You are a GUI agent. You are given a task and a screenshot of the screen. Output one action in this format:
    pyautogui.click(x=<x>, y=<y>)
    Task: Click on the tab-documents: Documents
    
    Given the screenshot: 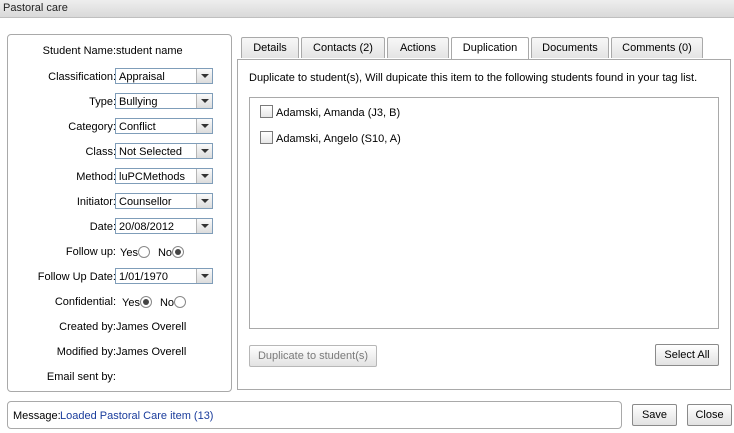 What is the action you would take?
    pyautogui.click(x=570, y=47)
    